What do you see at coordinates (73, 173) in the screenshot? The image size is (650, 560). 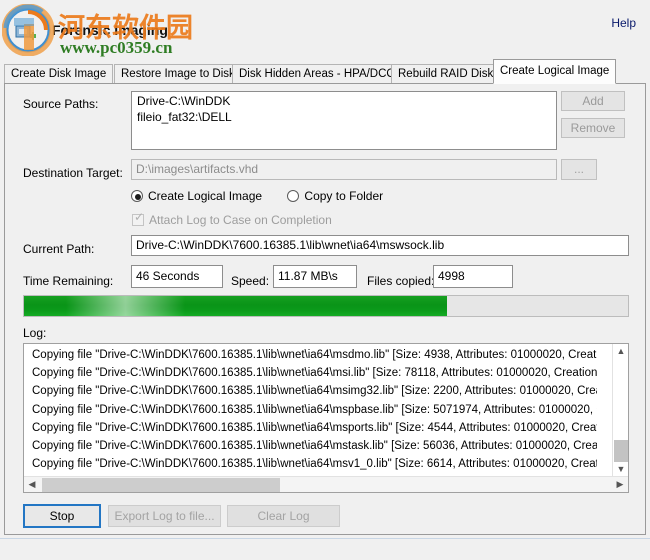 I see `destination-target-label: Destination Target:` at bounding box center [73, 173].